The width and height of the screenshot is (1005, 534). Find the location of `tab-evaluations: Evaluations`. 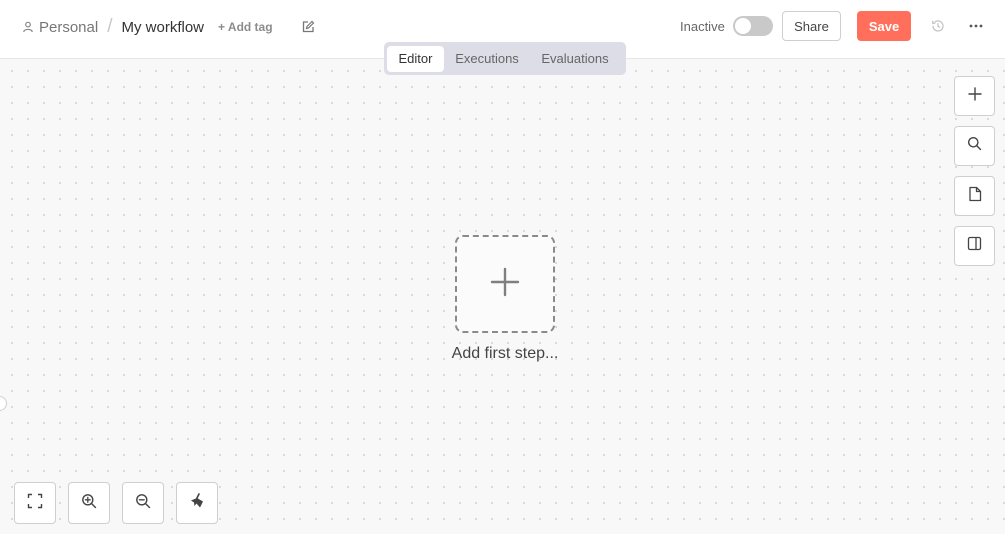

tab-evaluations: Evaluations is located at coordinates (575, 59).